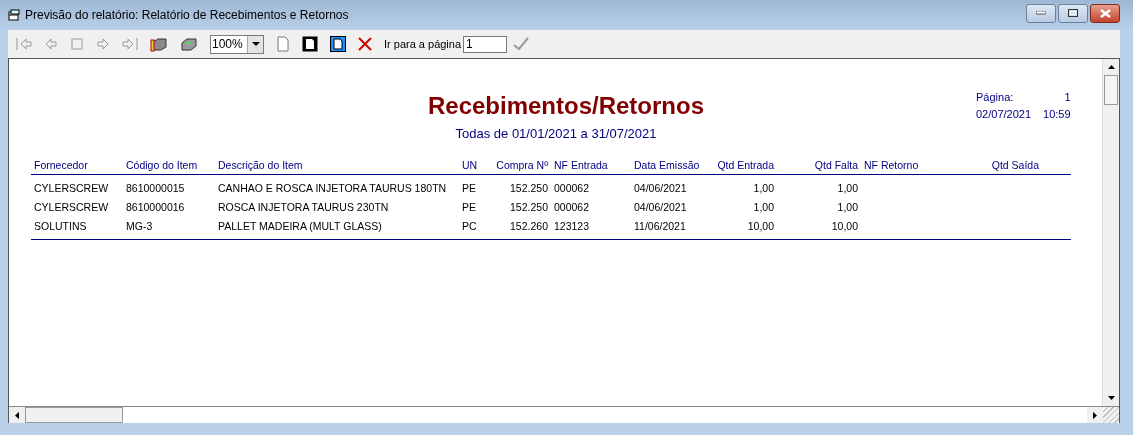 The width and height of the screenshot is (1133, 435). I want to click on page-width-icon, so click(310, 44).